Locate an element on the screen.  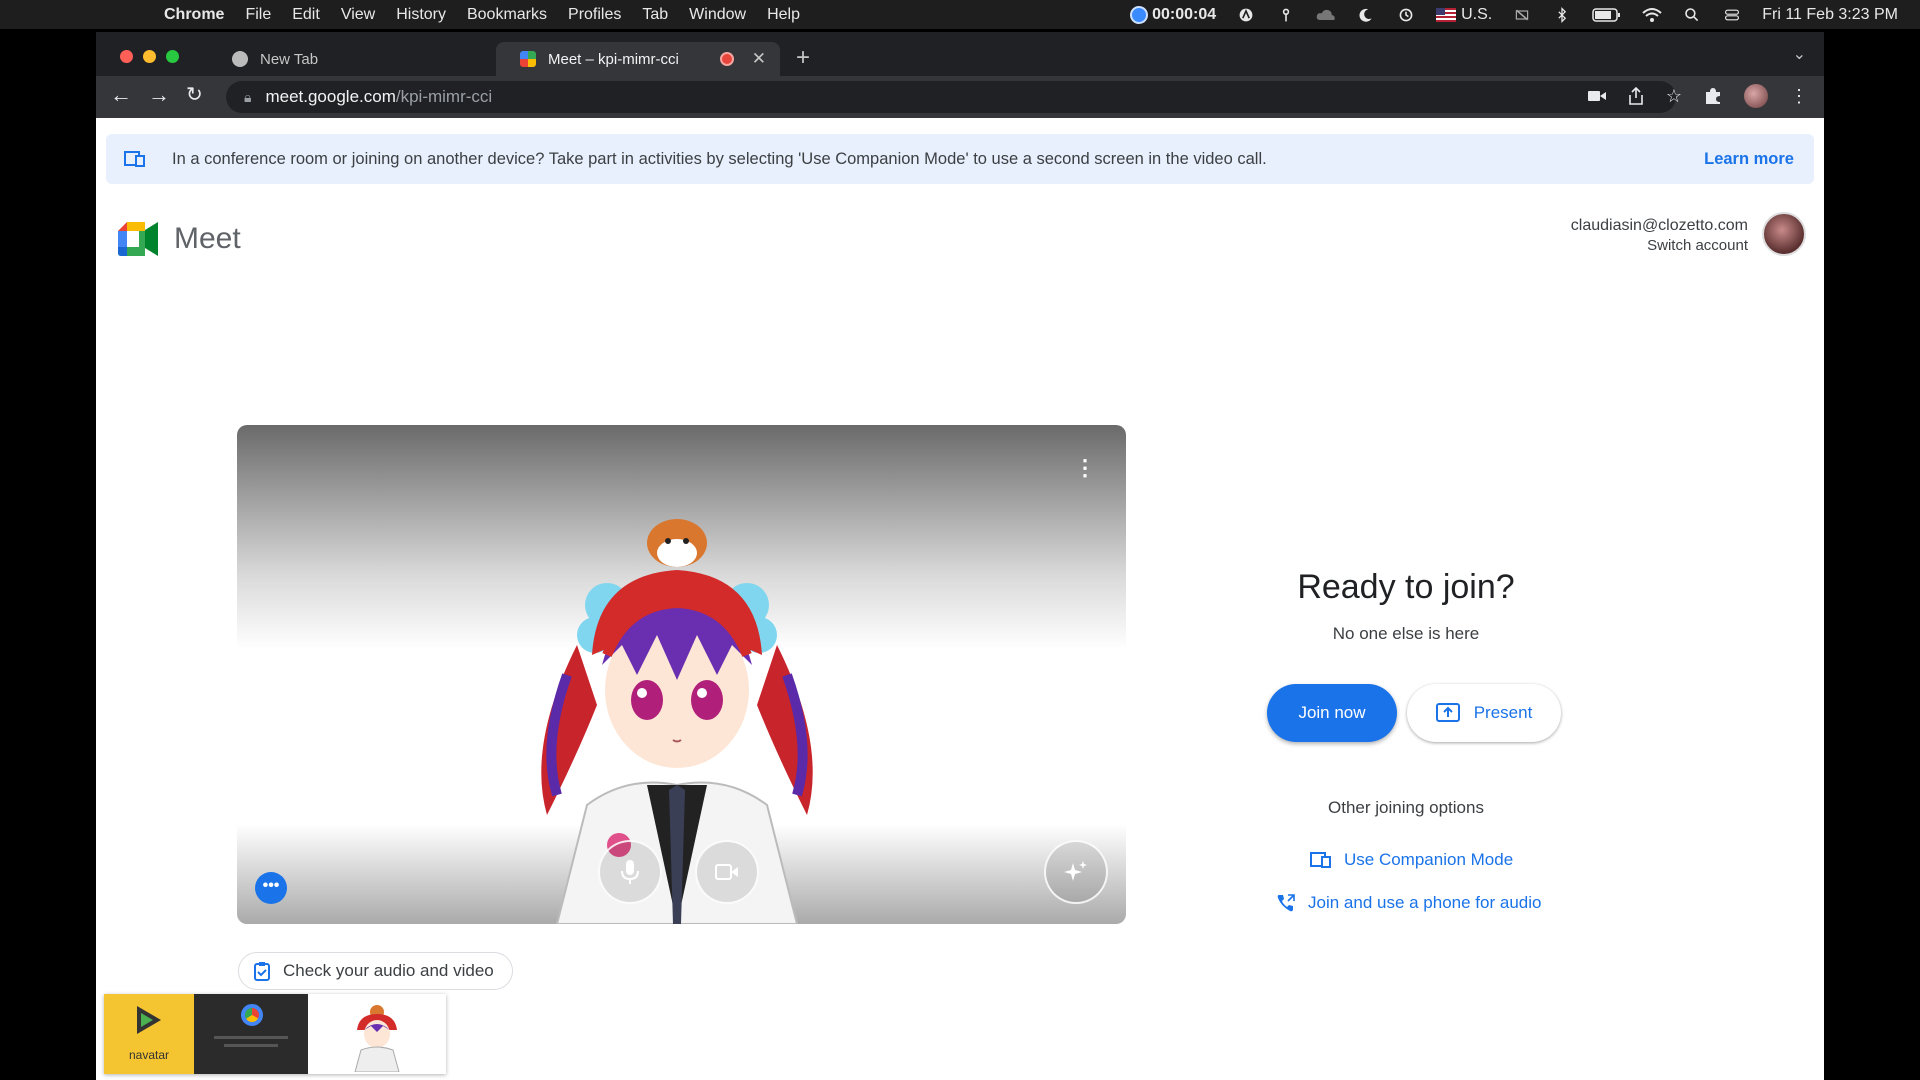
mini-avatar-image is located at coordinates (377, 1038).